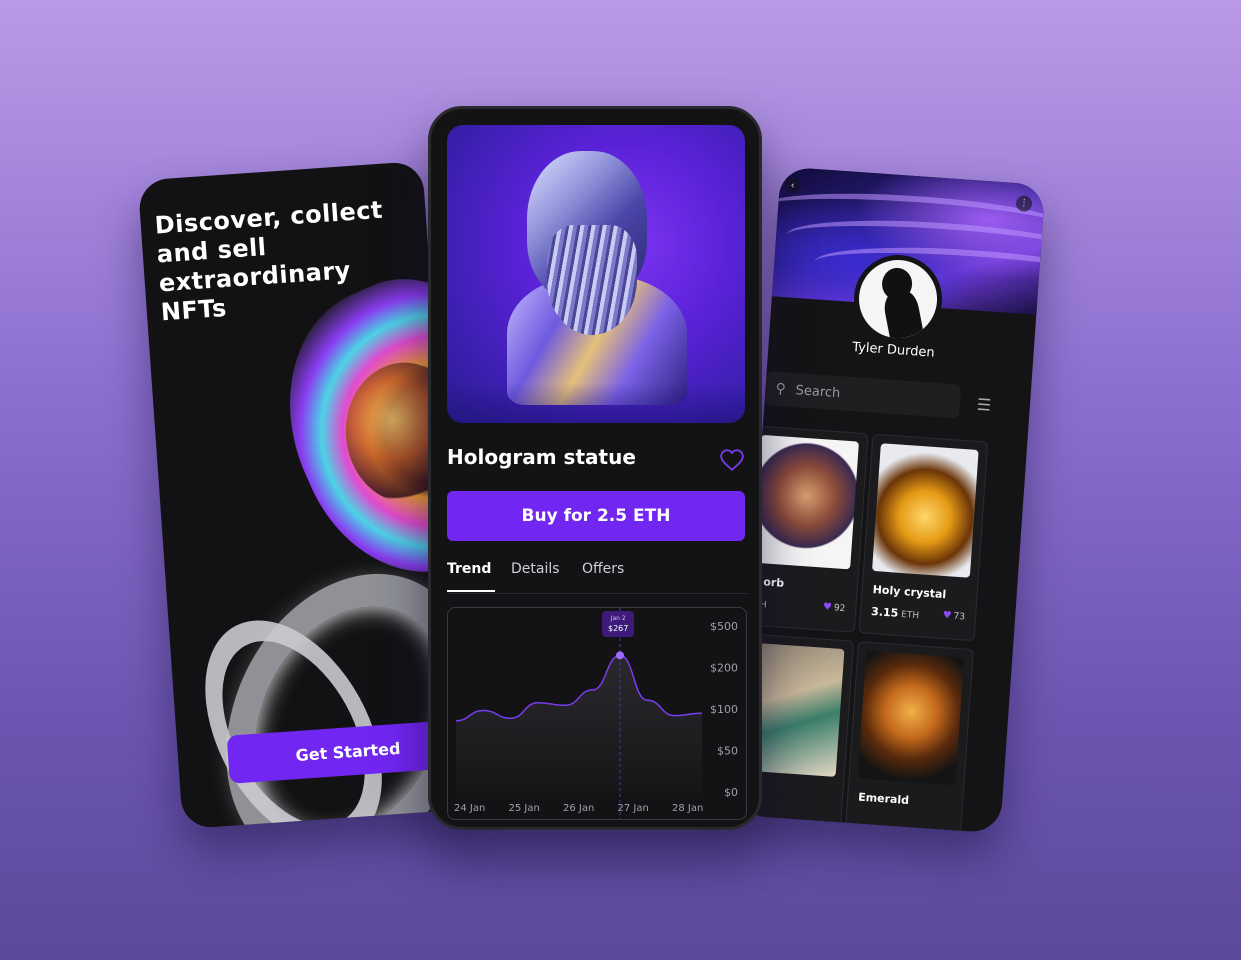 The height and width of the screenshot is (960, 1241). Describe the element at coordinates (883, 799) in the screenshot. I see `nft-card-name: Emerald` at that location.